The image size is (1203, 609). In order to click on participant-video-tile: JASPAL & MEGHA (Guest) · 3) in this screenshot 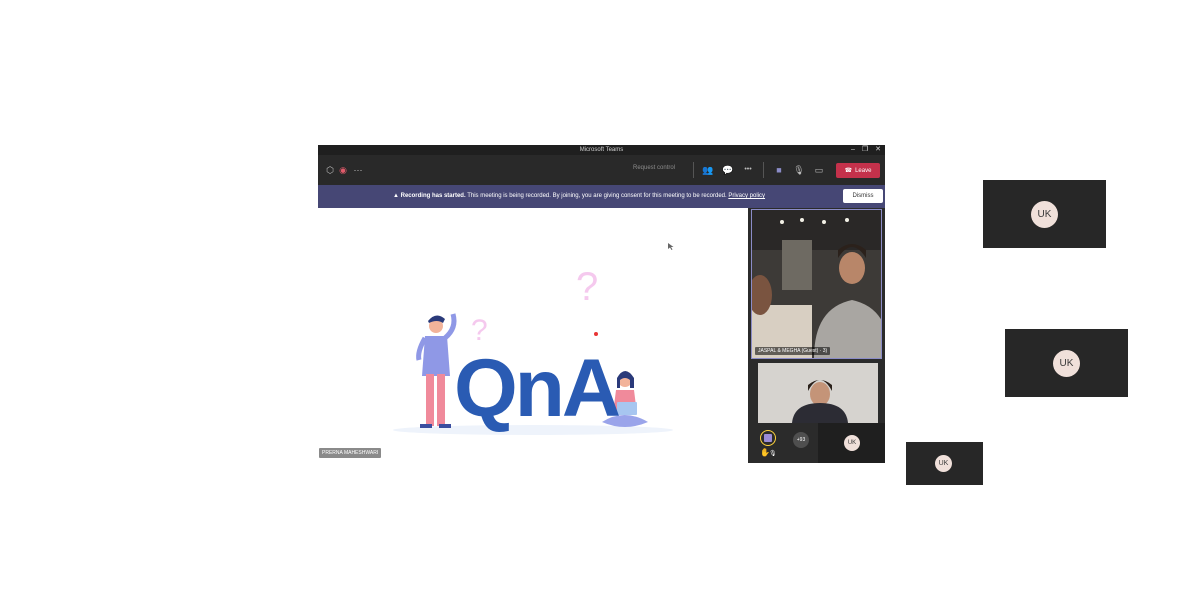, I will do `click(816, 284)`.